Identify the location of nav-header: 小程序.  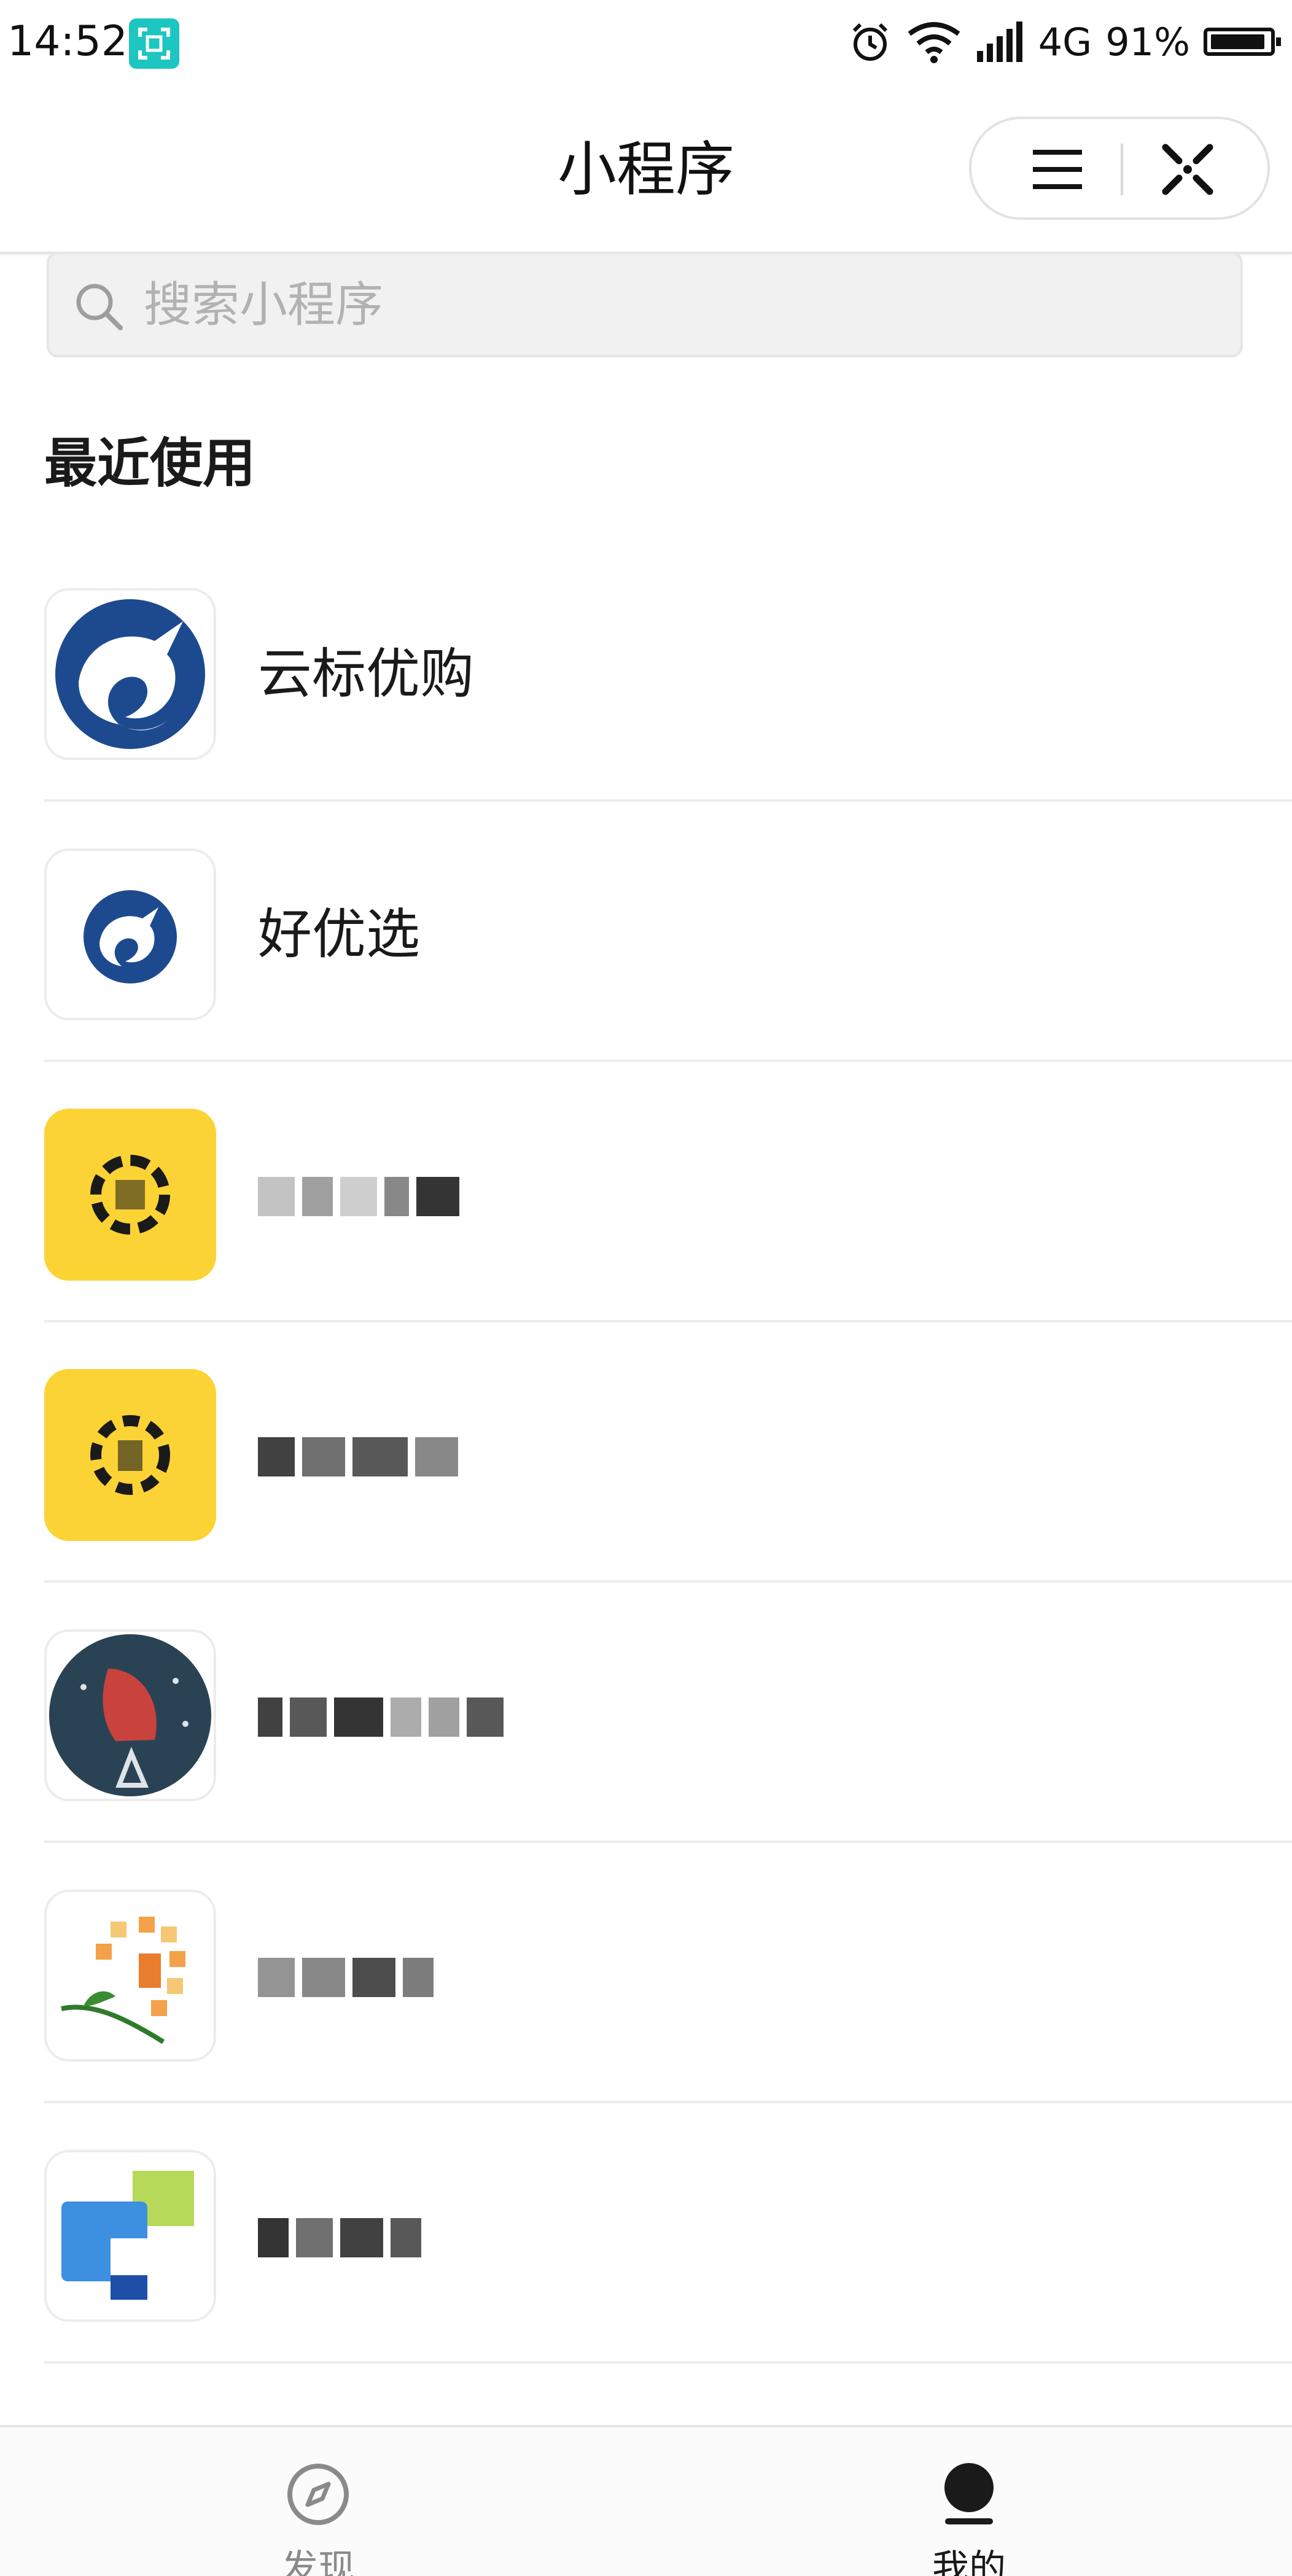
(646, 168).